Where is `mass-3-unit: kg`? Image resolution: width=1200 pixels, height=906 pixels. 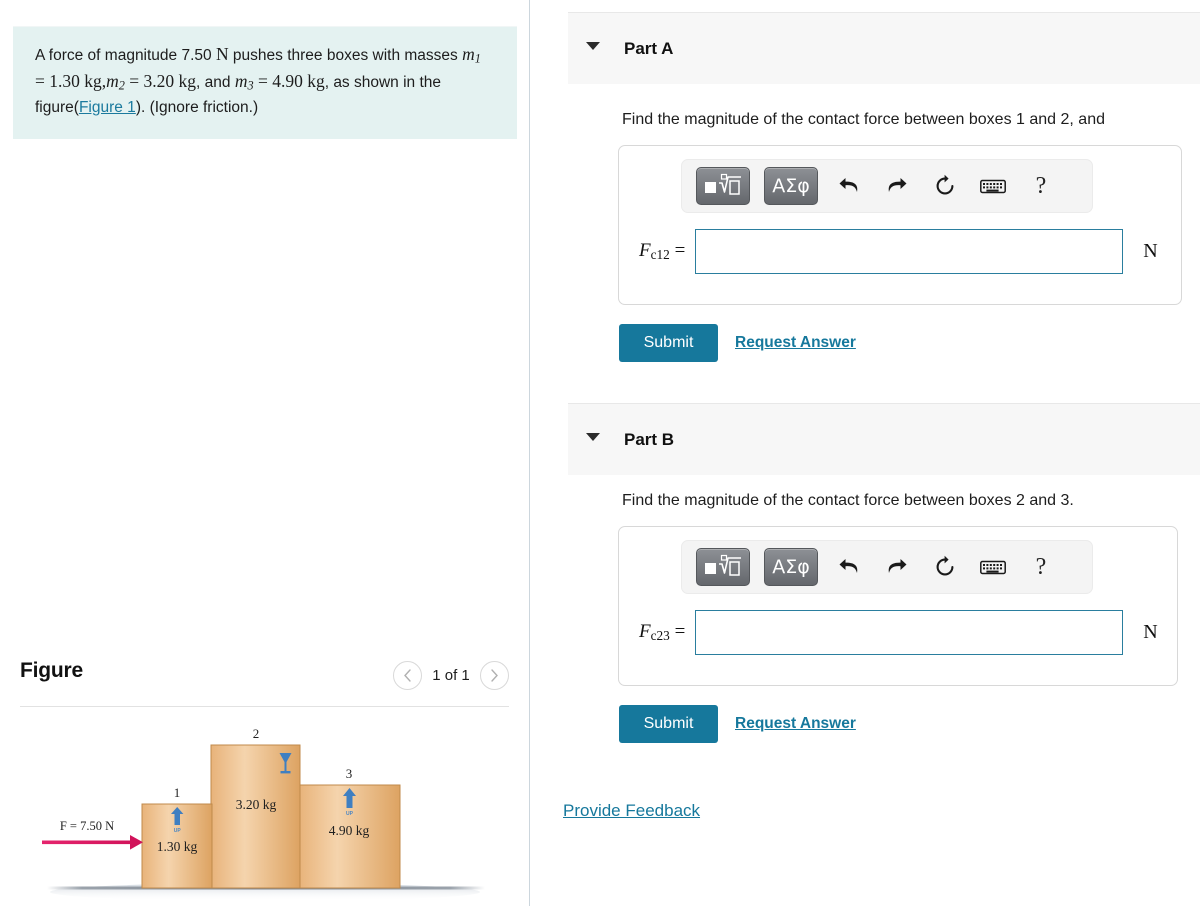 mass-3-unit: kg is located at coordinates (316, 81).